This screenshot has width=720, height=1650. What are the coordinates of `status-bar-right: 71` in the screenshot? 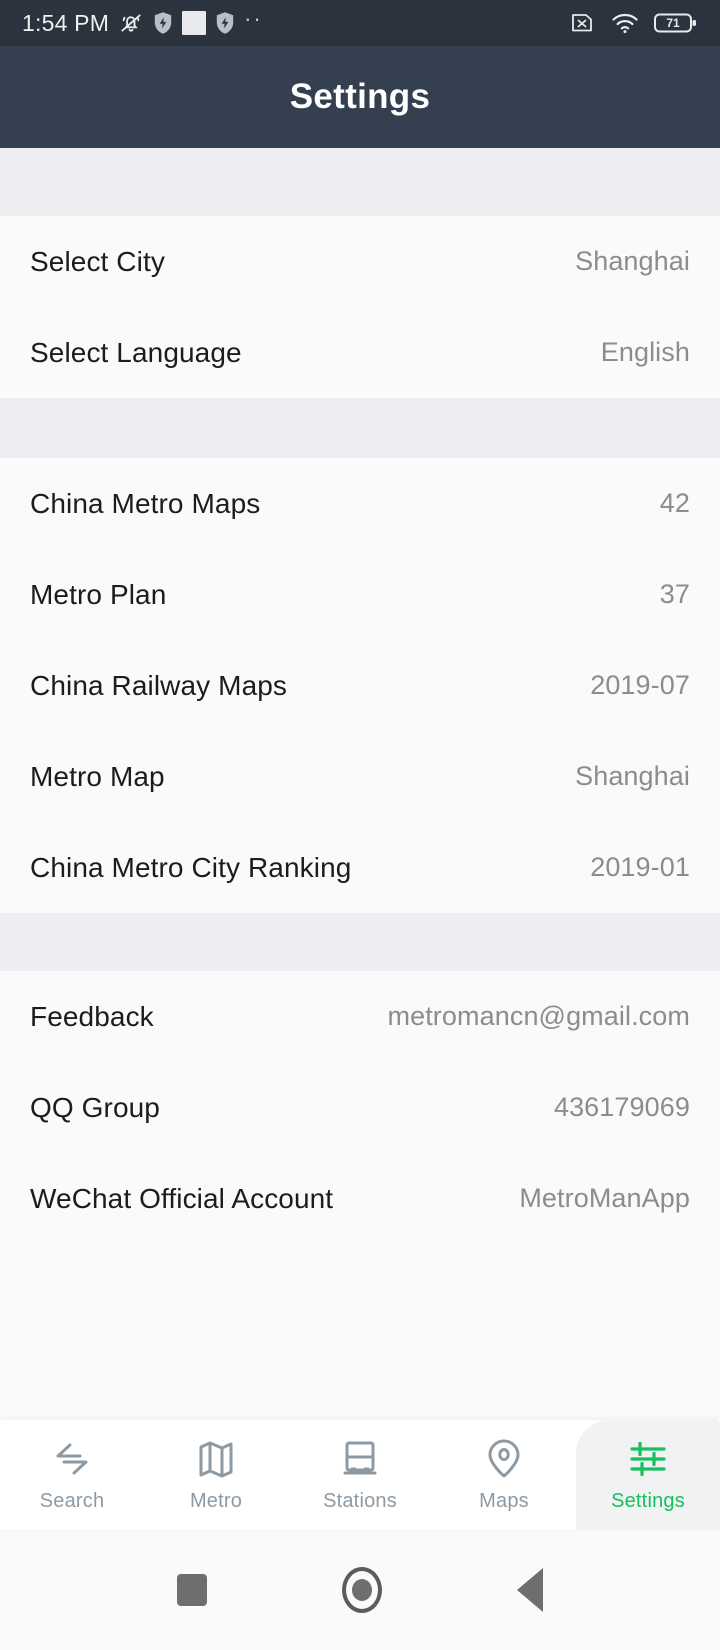 It's located at (633, 23).